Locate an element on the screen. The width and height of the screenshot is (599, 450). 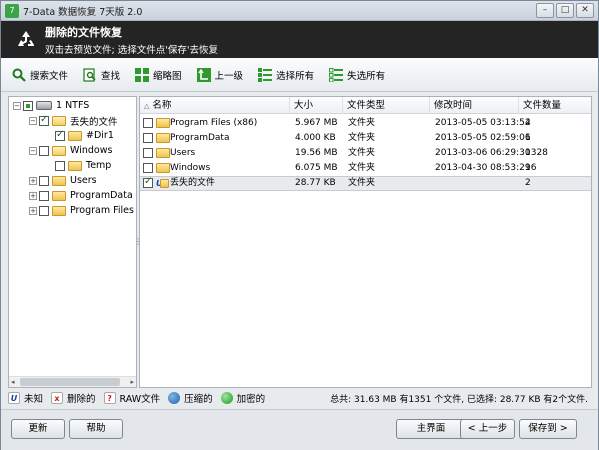
up-level-button: 上一级 is located at coordinates (219, 75).